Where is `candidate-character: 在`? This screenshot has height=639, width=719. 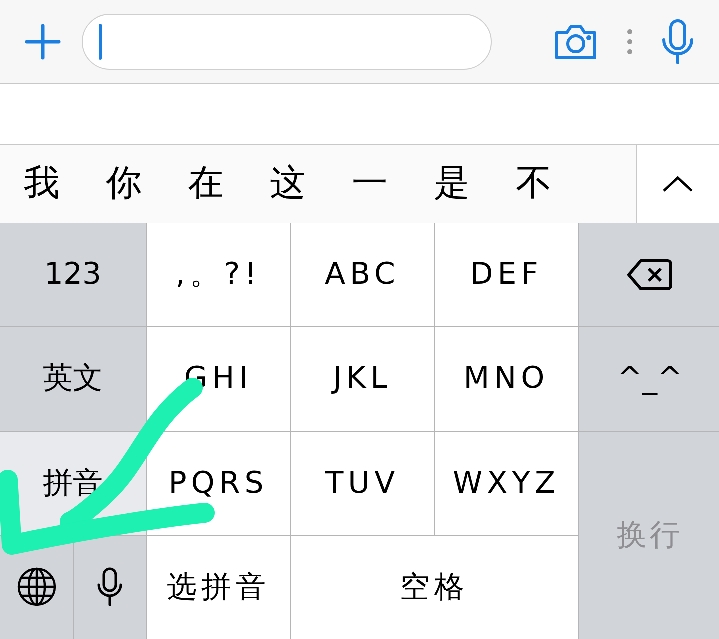 candidate-character: 在 is located at coordinates (206, 184).